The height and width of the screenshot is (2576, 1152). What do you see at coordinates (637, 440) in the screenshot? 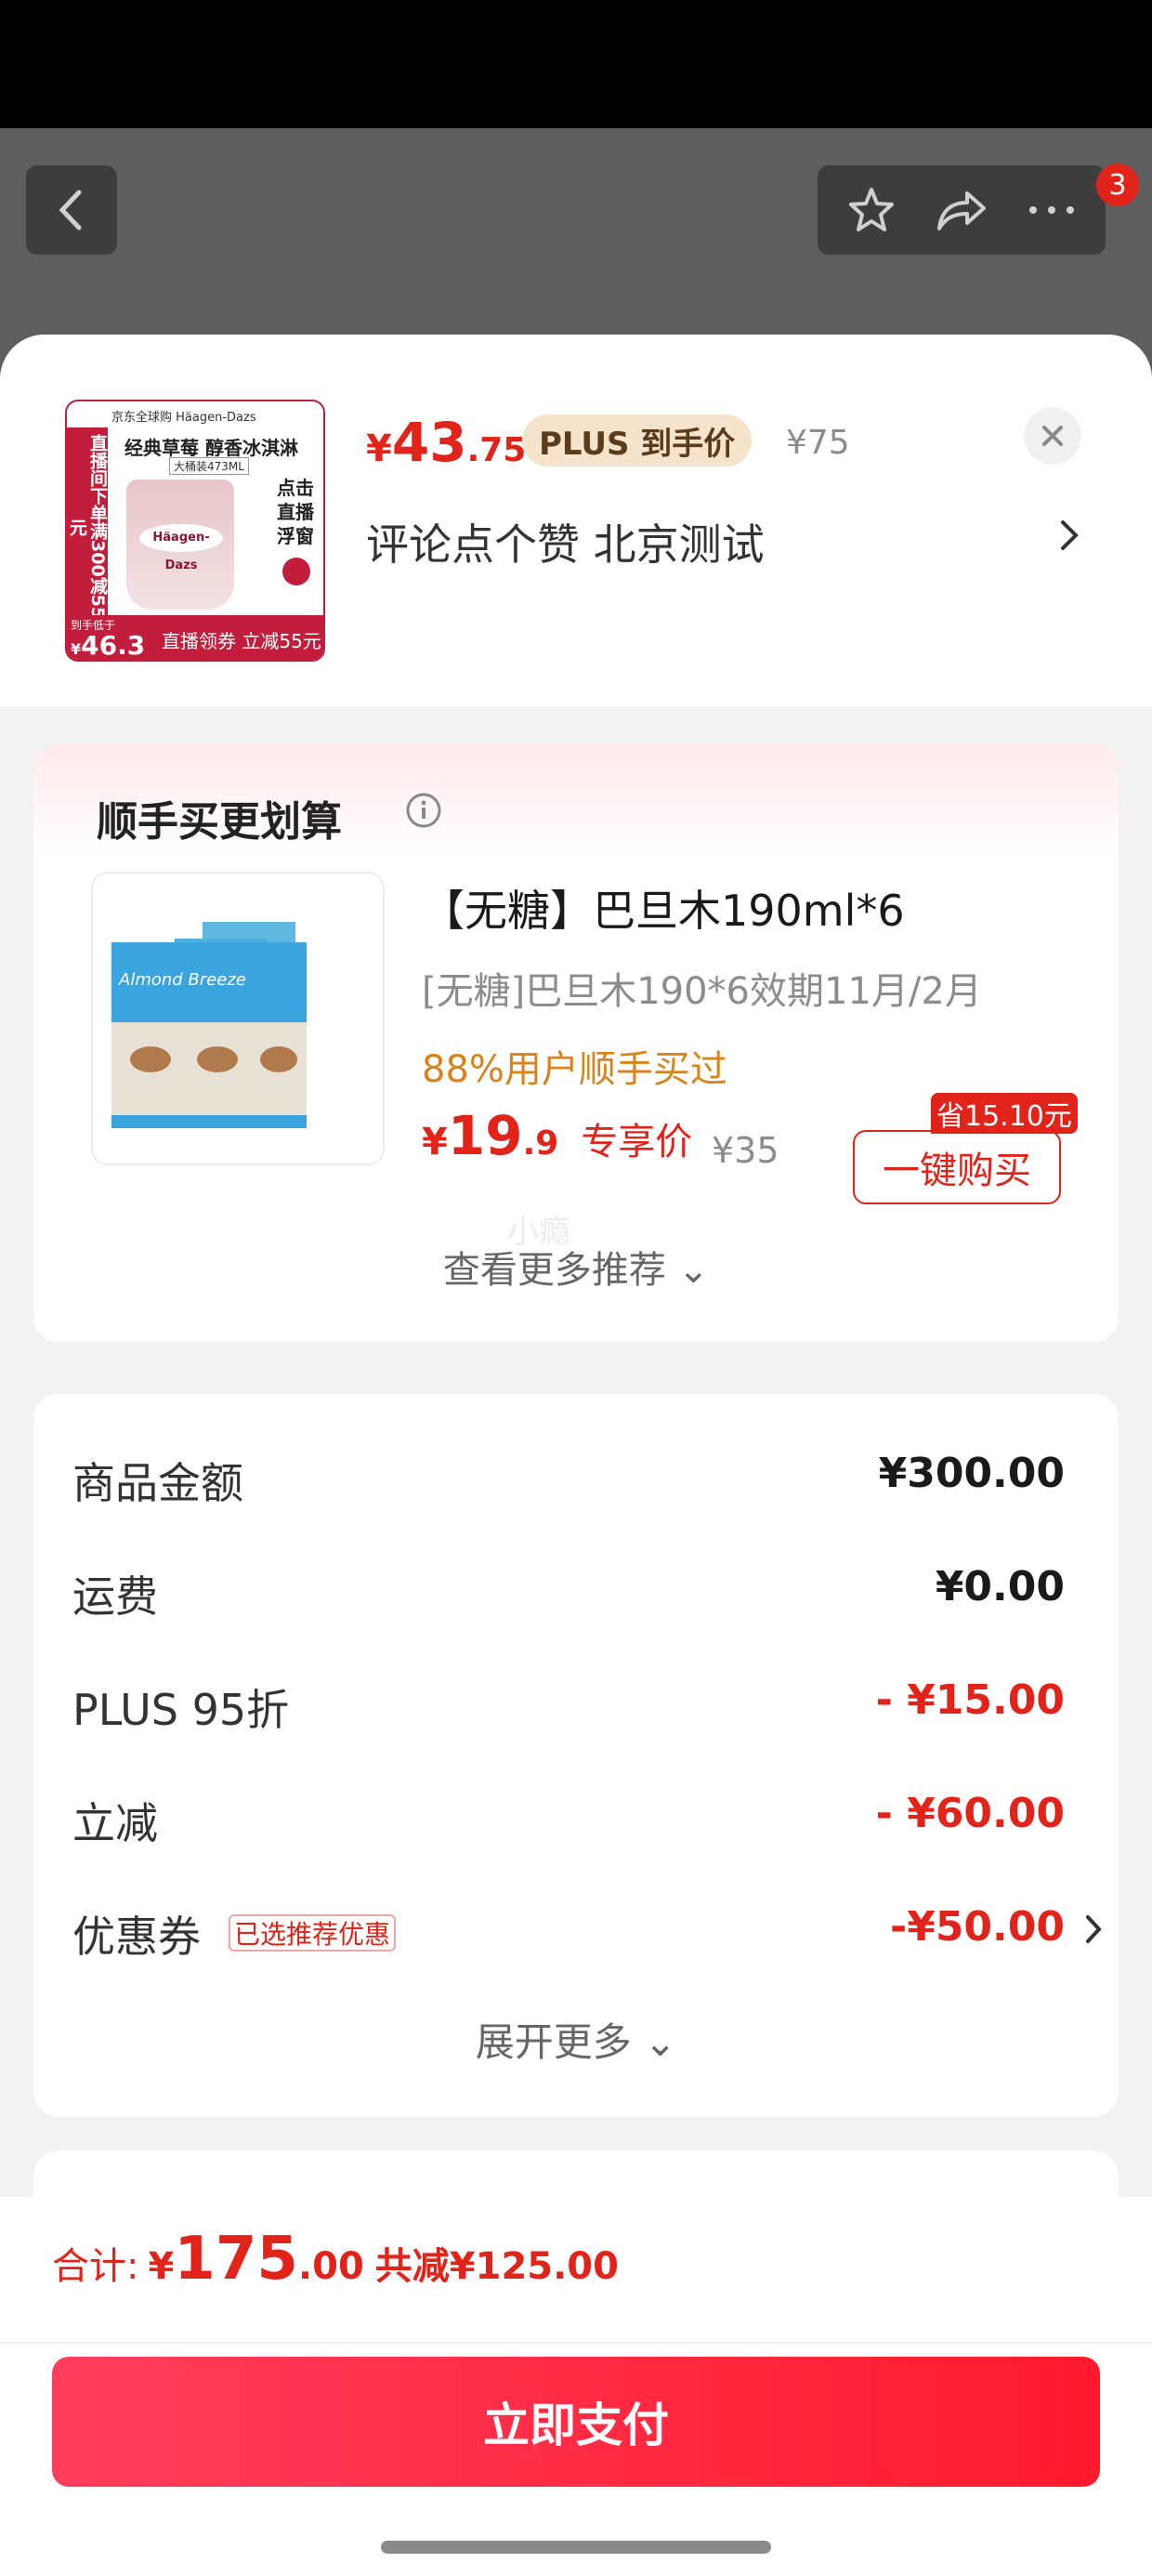
I see `plus-price-tag: PLUS 到手价` at bounding box center [637, 440].